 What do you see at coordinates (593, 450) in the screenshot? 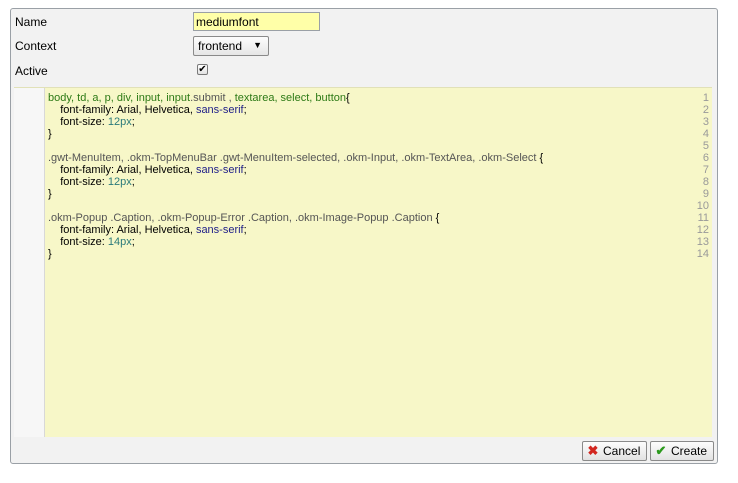
I see `cancel-x-icon: ✖` at bounding box center [593, 450].